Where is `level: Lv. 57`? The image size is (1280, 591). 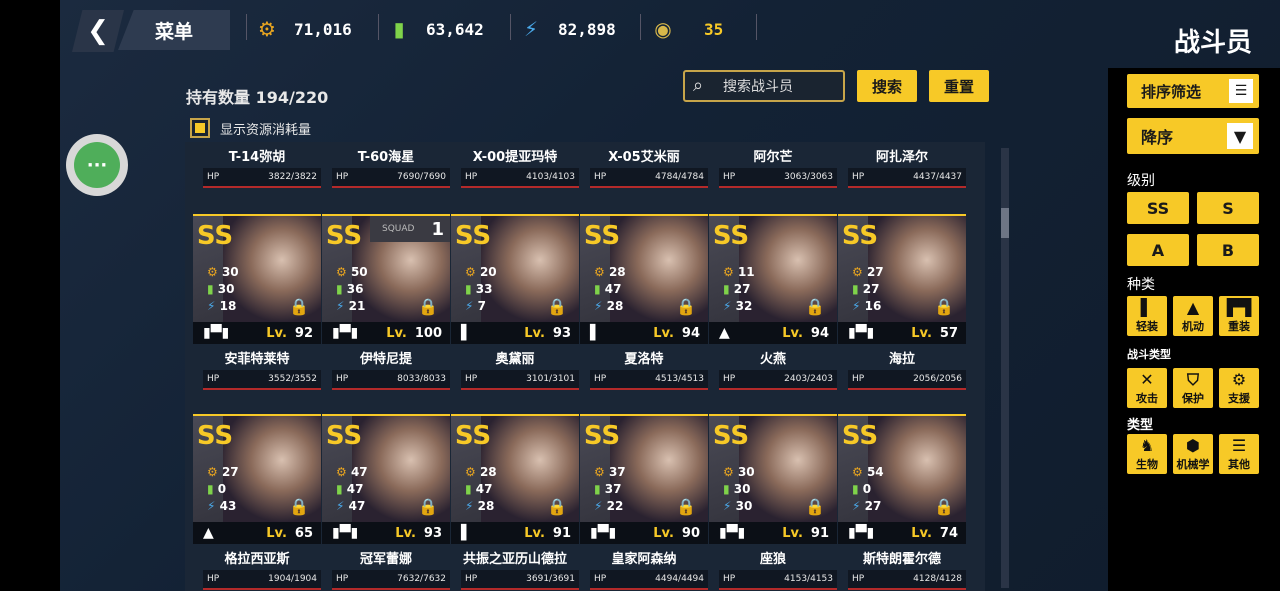
level: Lv. 57 is located at coordinates (934, 333).